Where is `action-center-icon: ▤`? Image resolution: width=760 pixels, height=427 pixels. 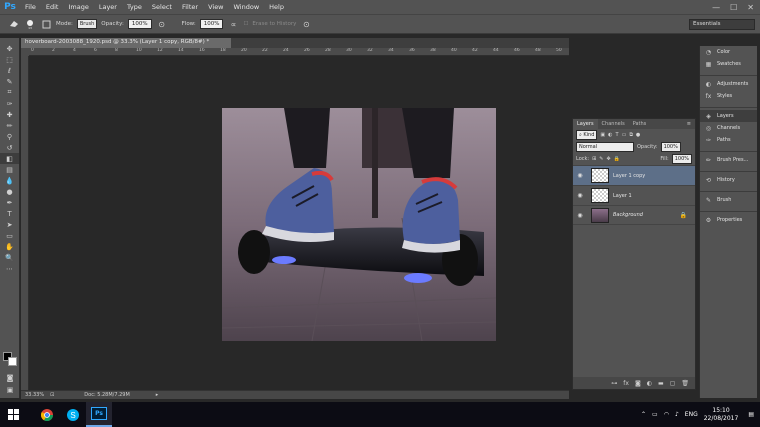
action-center-icon: ▤ is located at coordinates (751, 414).